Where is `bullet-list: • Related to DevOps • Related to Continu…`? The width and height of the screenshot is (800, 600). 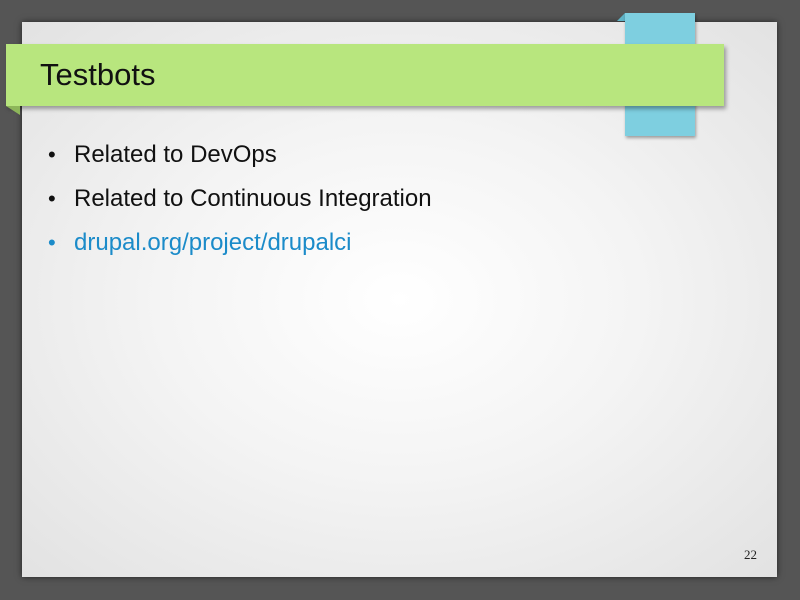 bullet-list: • Related to DevOps • Related to Continu… is located at coordinates (240, 206).